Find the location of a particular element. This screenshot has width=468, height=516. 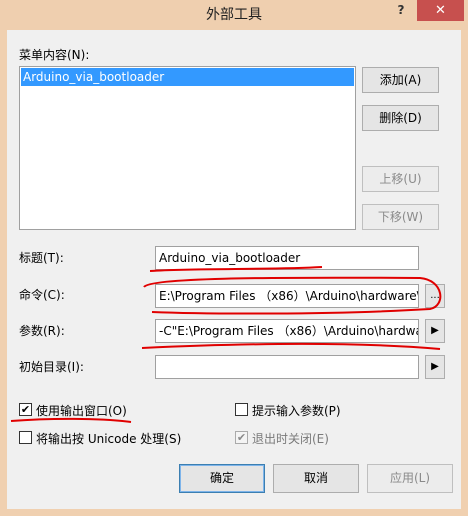

prompt-arguments-label: 提示输入参数(P) is located at coordinates (296, 410).